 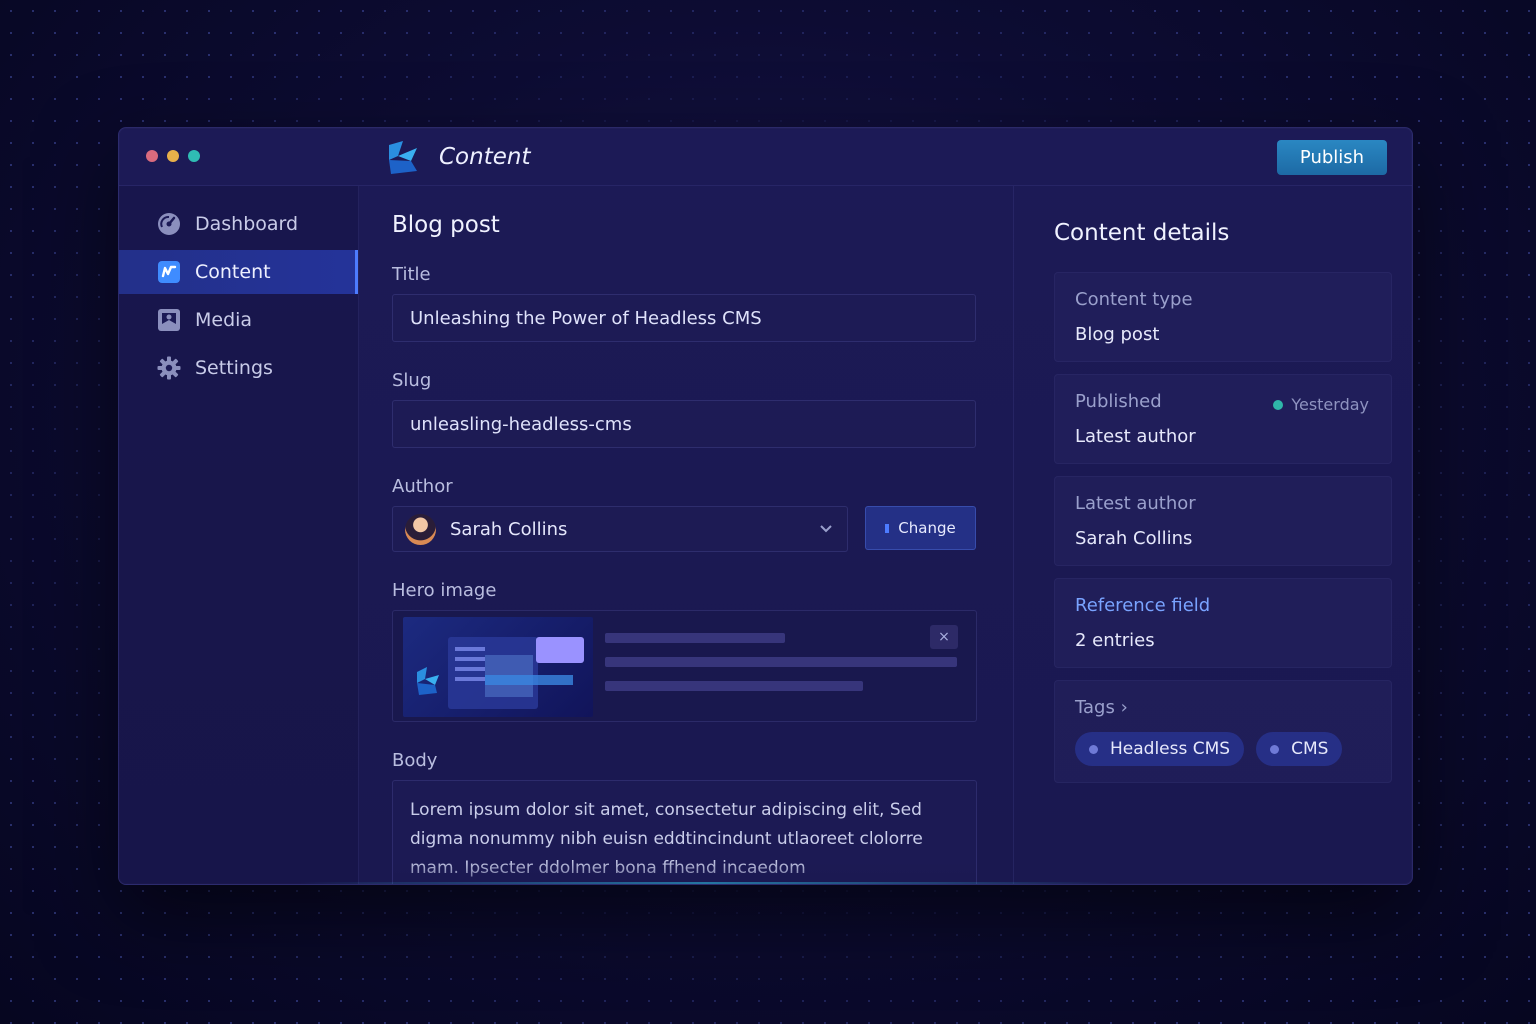 I want to click on author-row: Sarah Collins Change, so click(x=702, y=529).